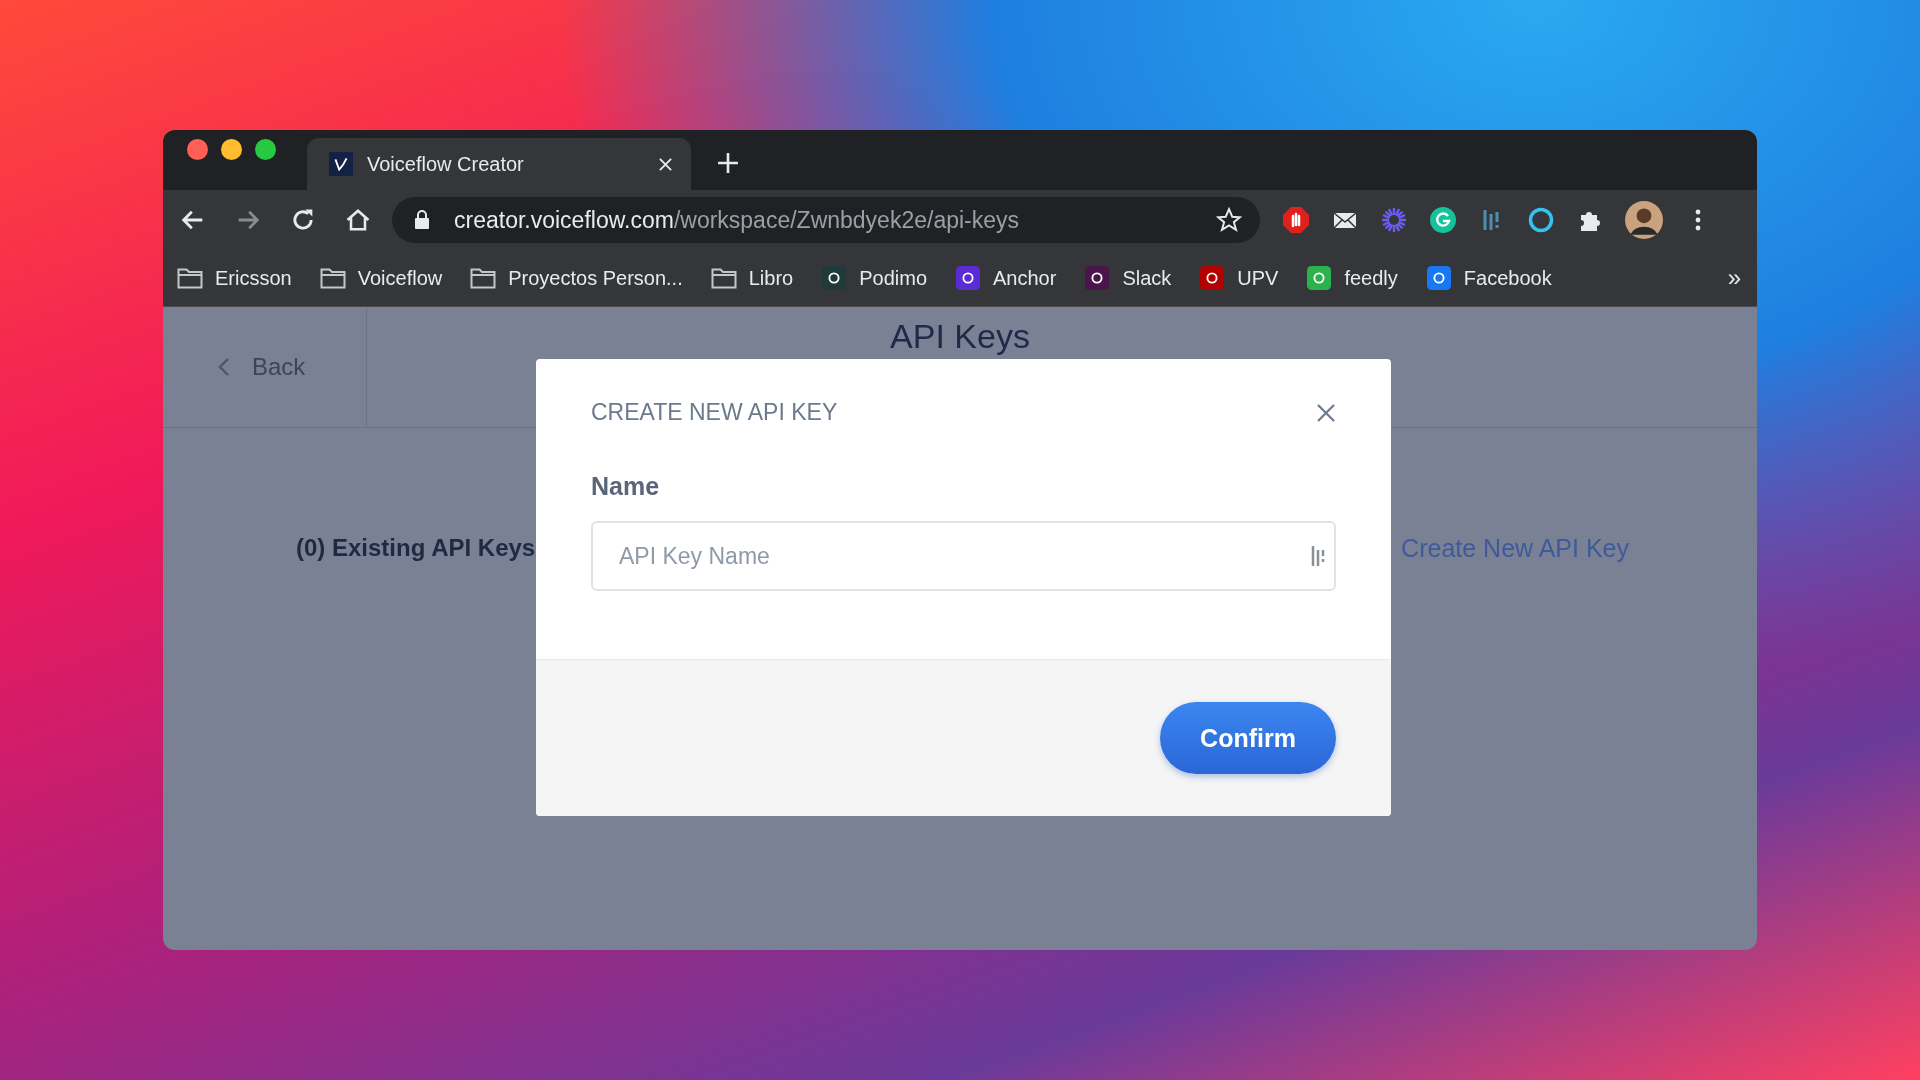  I want to click on maximize-window-icon, so click(265, 149).